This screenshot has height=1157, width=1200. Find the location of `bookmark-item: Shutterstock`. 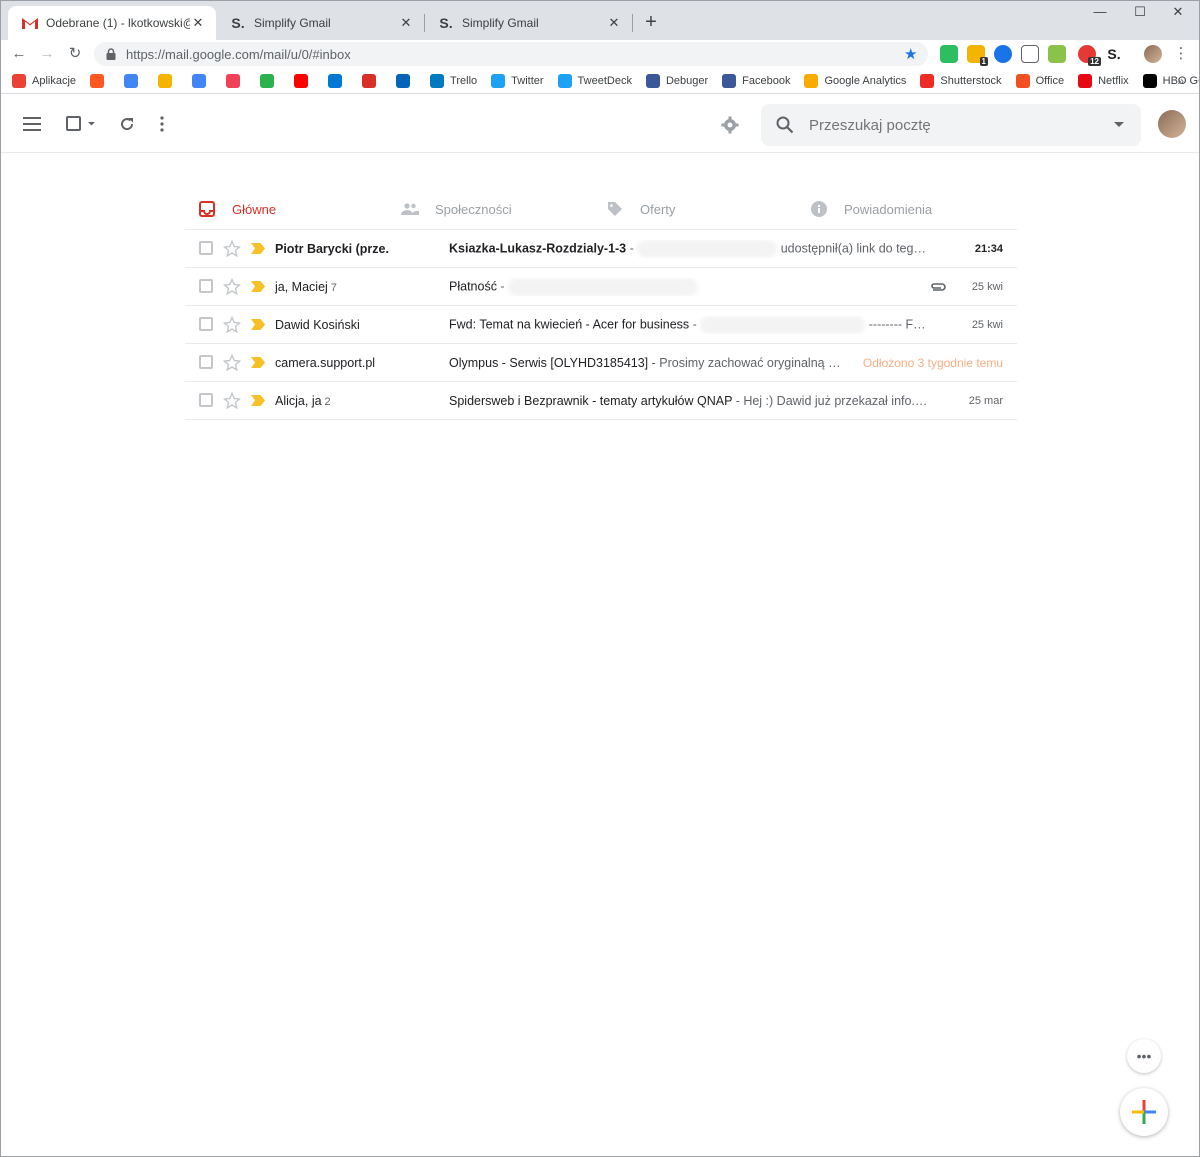

bookmark-item: Shutterstock is located at coordinates (961, 80).